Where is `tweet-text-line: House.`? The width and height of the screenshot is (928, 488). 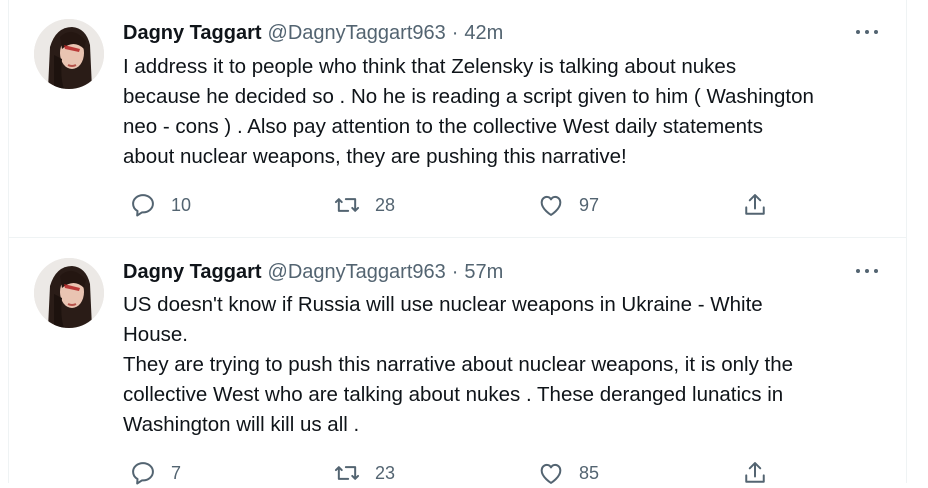
tweet-text-line: House. is located at coordinates (155, 334).